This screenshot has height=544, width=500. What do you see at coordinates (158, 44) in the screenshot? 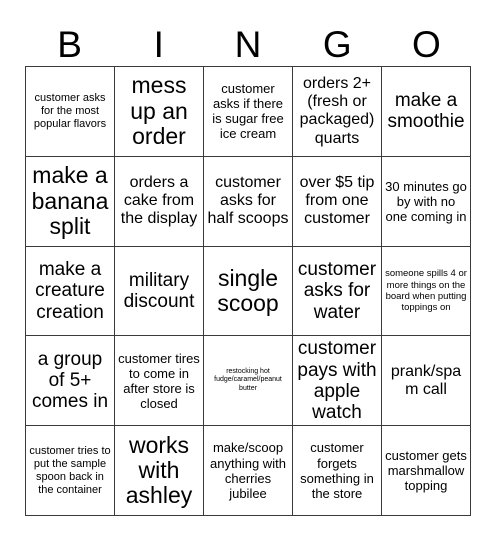
I see `bingo-letter-i: I` at bounding box center [158, 44].